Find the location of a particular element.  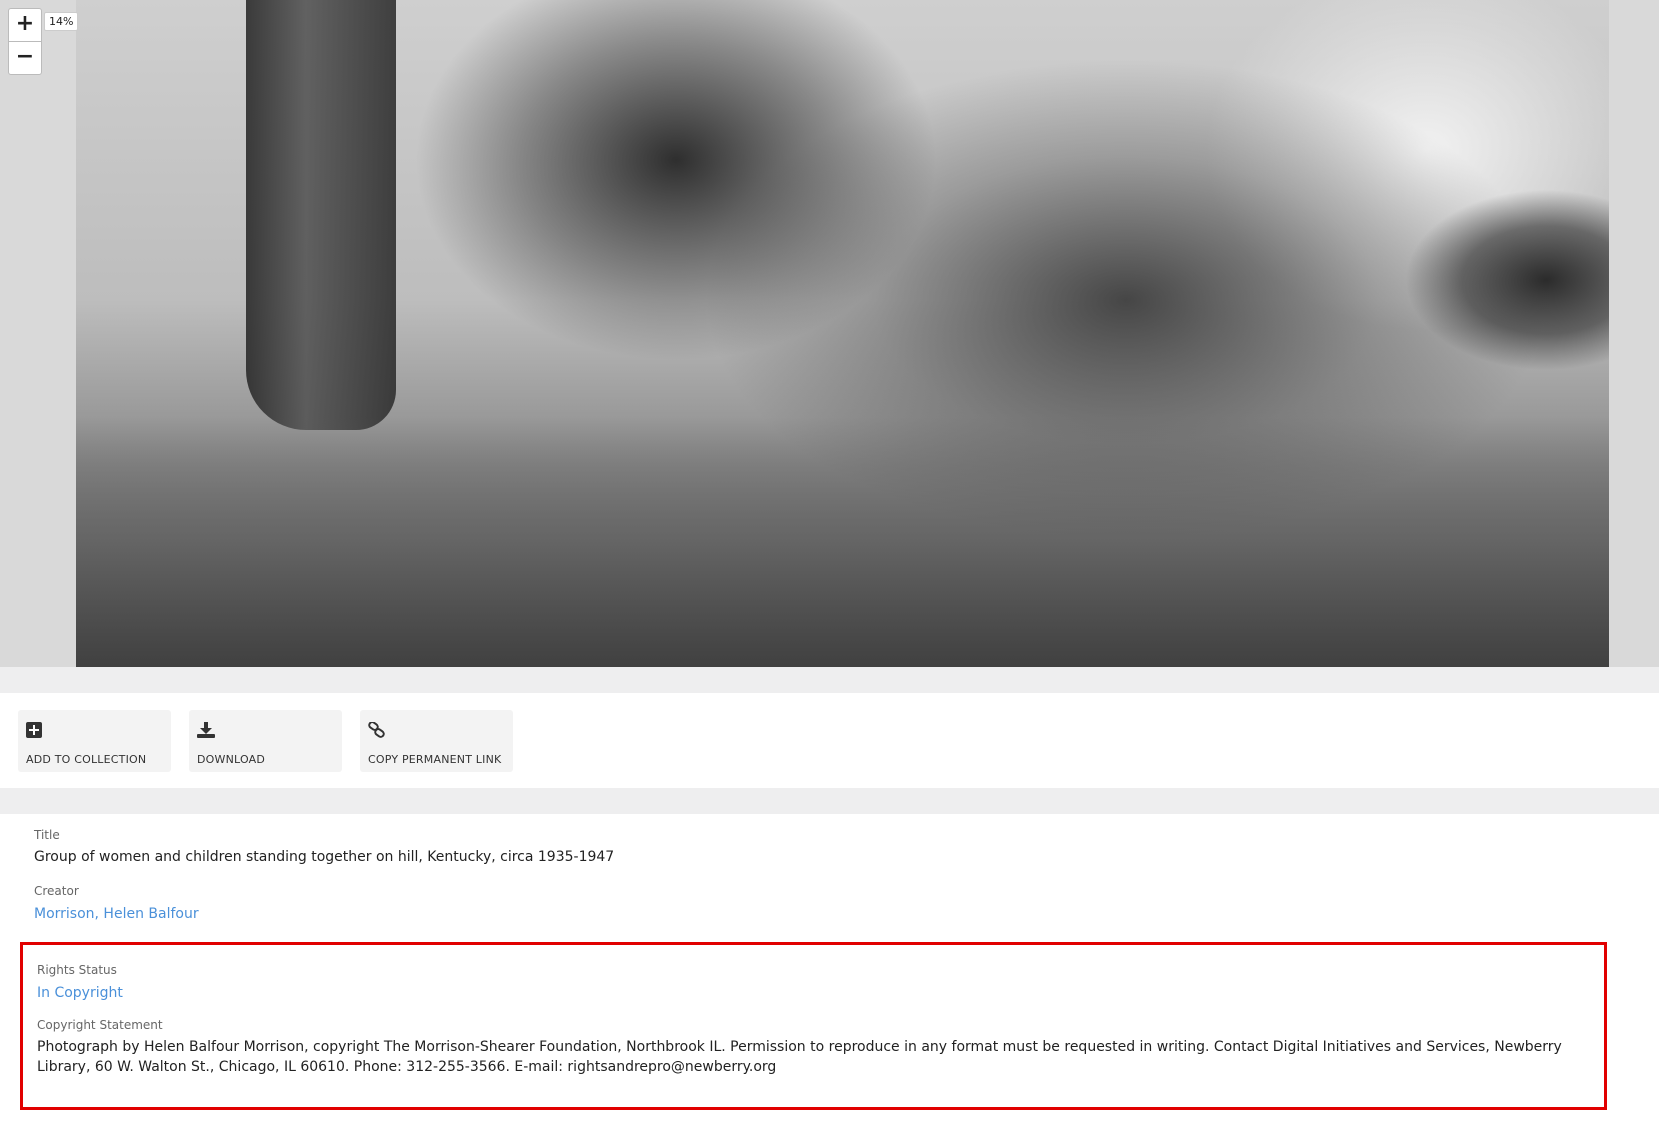

zoom-controls: + − is located at coordinates (25, 41).